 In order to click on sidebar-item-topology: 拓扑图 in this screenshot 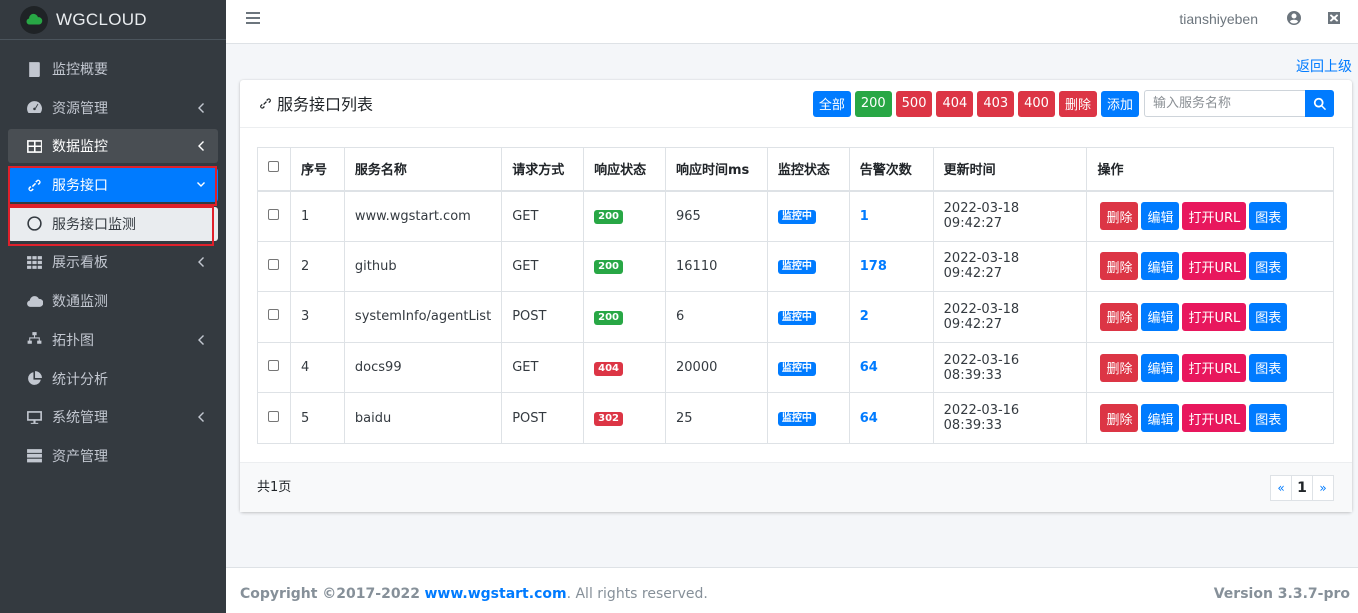, I will do `click(113, 340)`.